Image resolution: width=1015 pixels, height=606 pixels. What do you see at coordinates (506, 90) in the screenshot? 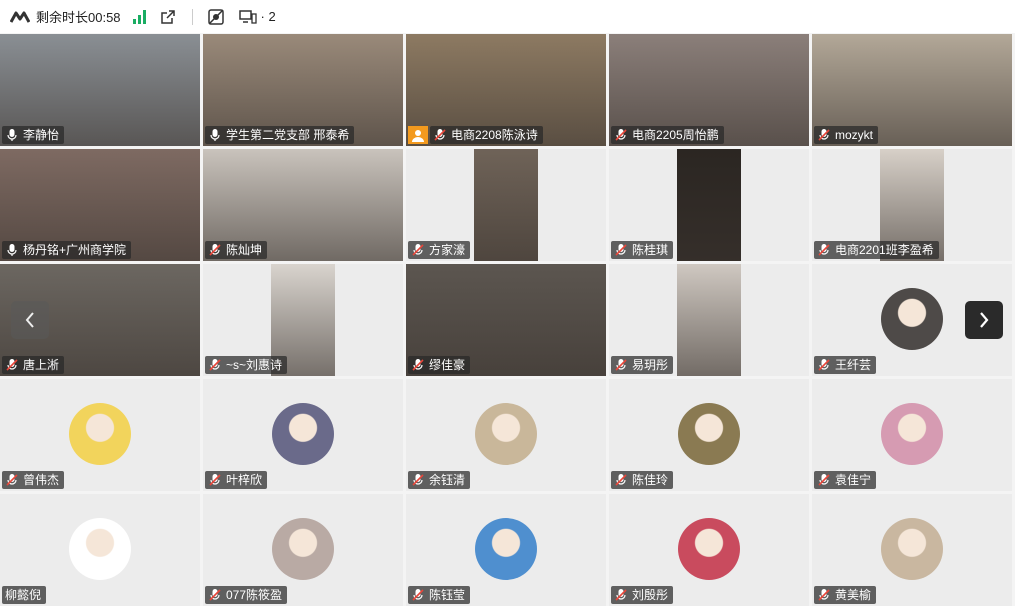
I see `participant-tile: 电商2208陈泳诗` at bounding box center [506, 90].